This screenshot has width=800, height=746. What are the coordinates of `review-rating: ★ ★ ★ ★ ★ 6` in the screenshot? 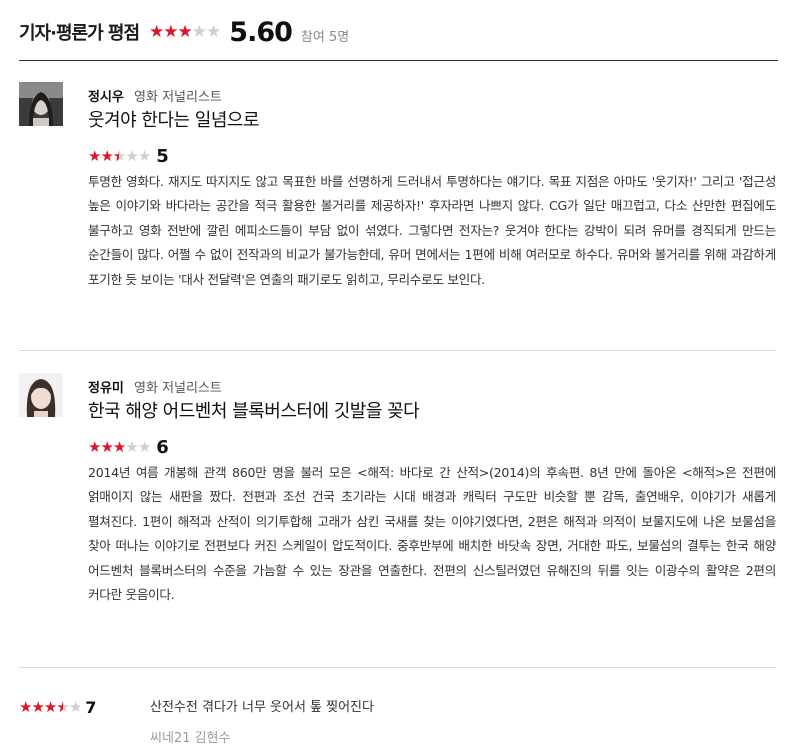 It's located at (128, 447).